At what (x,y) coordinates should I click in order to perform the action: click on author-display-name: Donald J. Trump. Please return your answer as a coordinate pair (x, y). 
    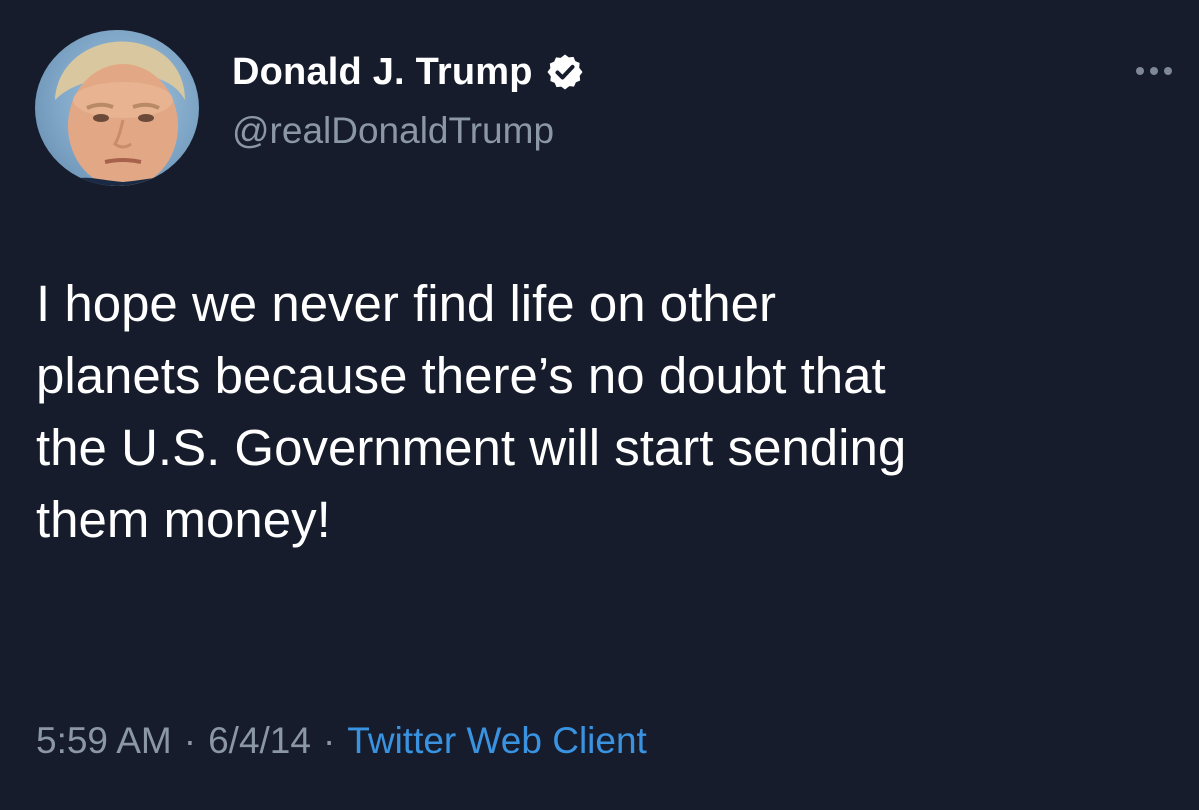
    Looking at the image, I should click on (382, 72).